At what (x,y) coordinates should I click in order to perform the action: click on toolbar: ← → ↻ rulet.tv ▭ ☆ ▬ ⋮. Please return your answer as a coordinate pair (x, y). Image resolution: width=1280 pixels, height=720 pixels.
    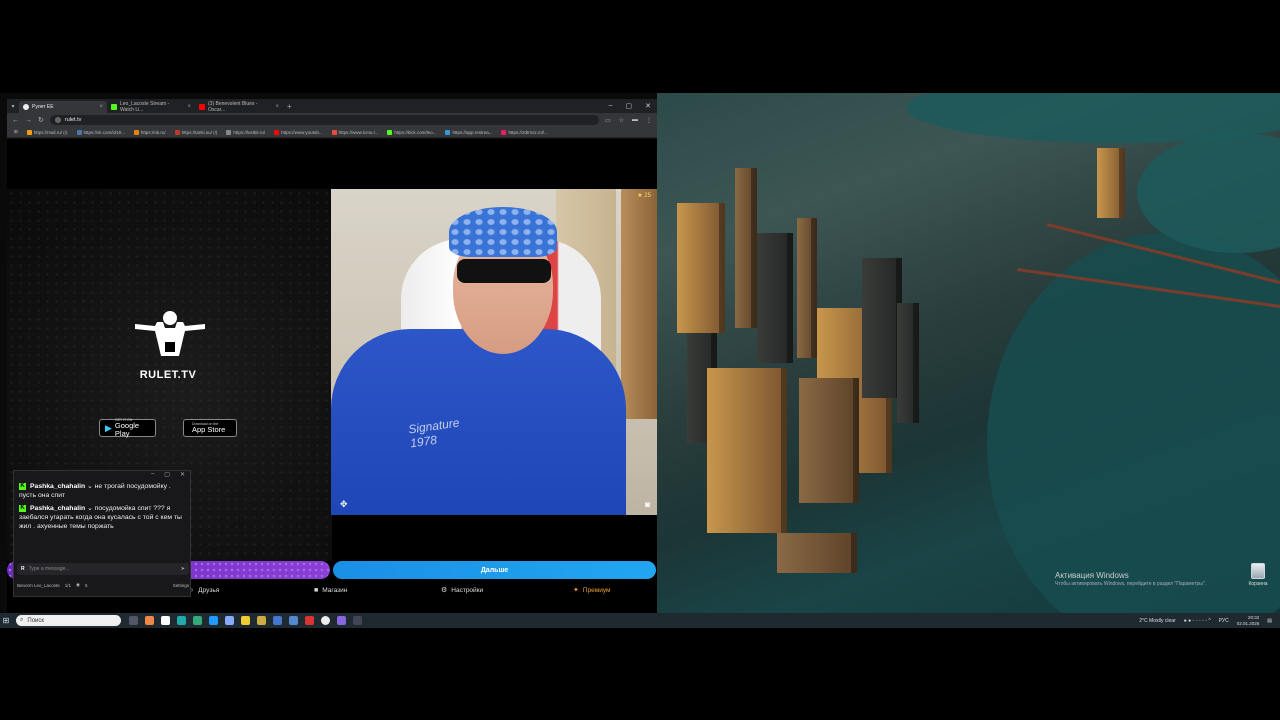
    Looking at the image, I should click on (332, 120).